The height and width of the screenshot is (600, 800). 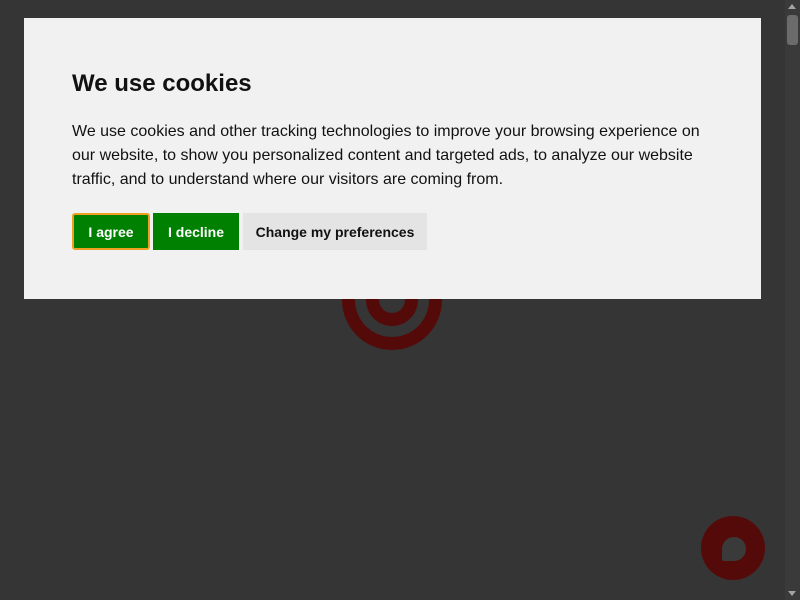 I want to click on scroll-down-arrow-icon, so click(x=792, y=593).